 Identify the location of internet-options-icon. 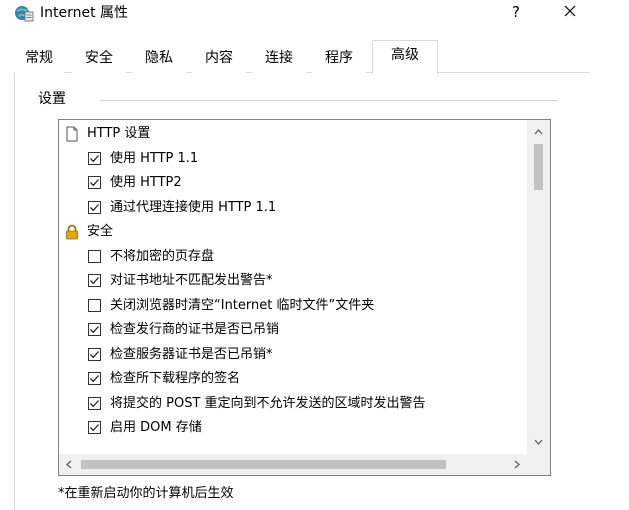
(24, 13).